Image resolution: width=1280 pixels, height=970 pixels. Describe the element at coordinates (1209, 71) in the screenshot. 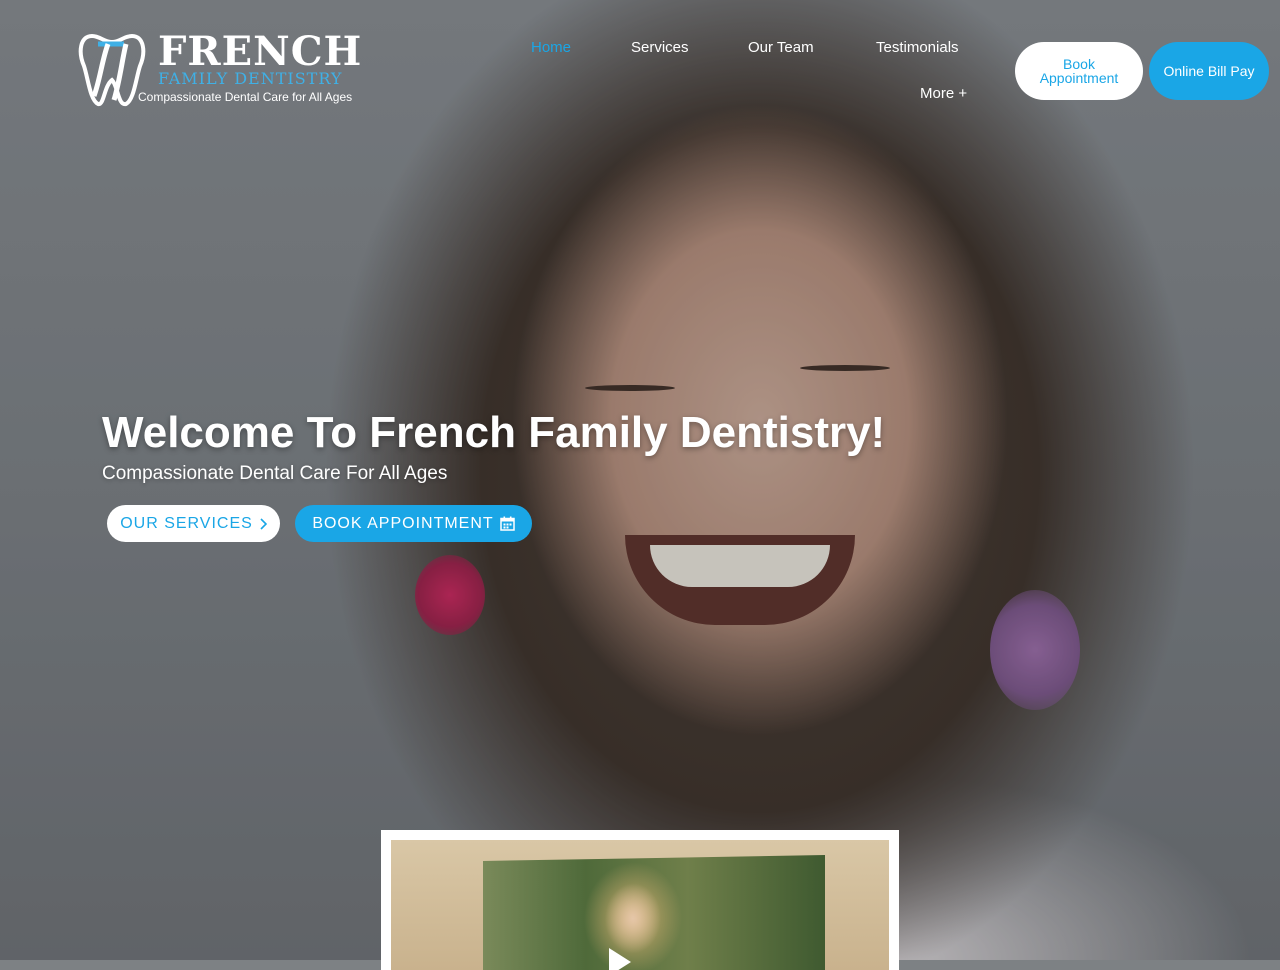

I see `online-bill-pay-button: Online Bill Pay` at that location.